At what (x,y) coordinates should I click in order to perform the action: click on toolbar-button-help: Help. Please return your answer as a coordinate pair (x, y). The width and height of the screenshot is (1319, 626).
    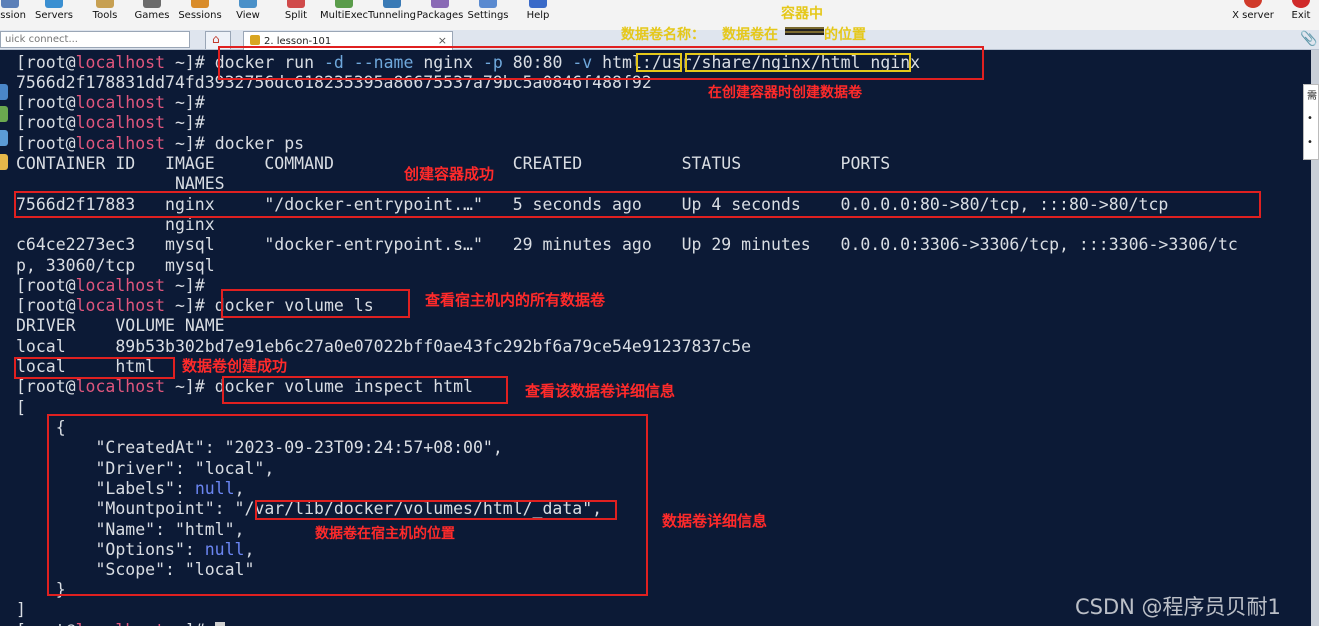
    Looking at the image, I should click on (538, 15).